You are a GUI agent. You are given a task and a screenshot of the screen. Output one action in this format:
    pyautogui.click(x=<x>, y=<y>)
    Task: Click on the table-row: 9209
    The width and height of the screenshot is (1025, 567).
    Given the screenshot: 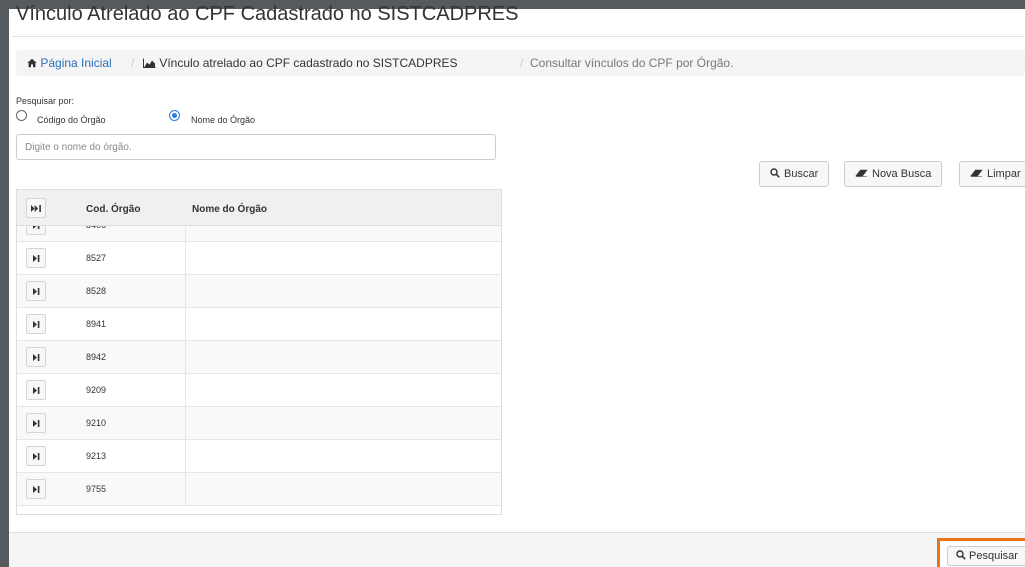 What is the action you would take?
    pyautogui.click(x=259, y=390)
    